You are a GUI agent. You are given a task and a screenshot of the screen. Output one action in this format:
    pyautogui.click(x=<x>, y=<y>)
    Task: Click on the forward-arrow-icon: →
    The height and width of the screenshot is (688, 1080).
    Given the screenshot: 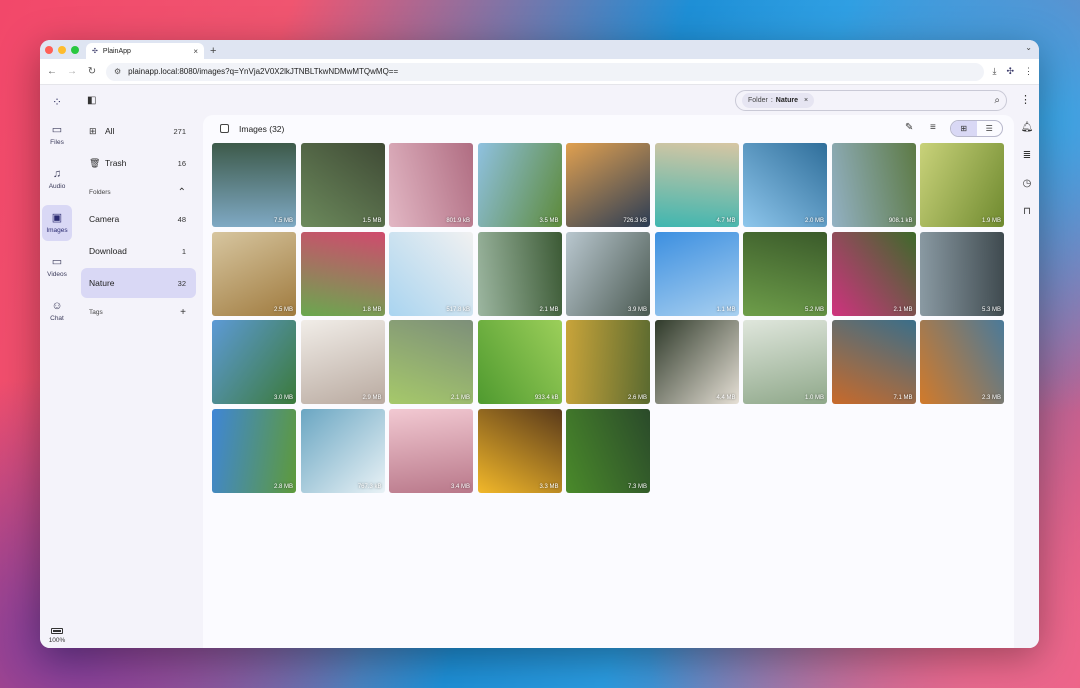 What is the action you would take?
    pyautogui.click(x=72, y=71)
    